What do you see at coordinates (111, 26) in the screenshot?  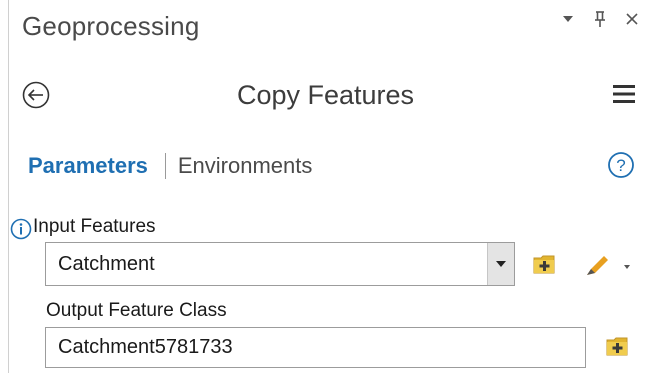 I see `pane-title: Geoprocessing` at bounding box center [111, 26].